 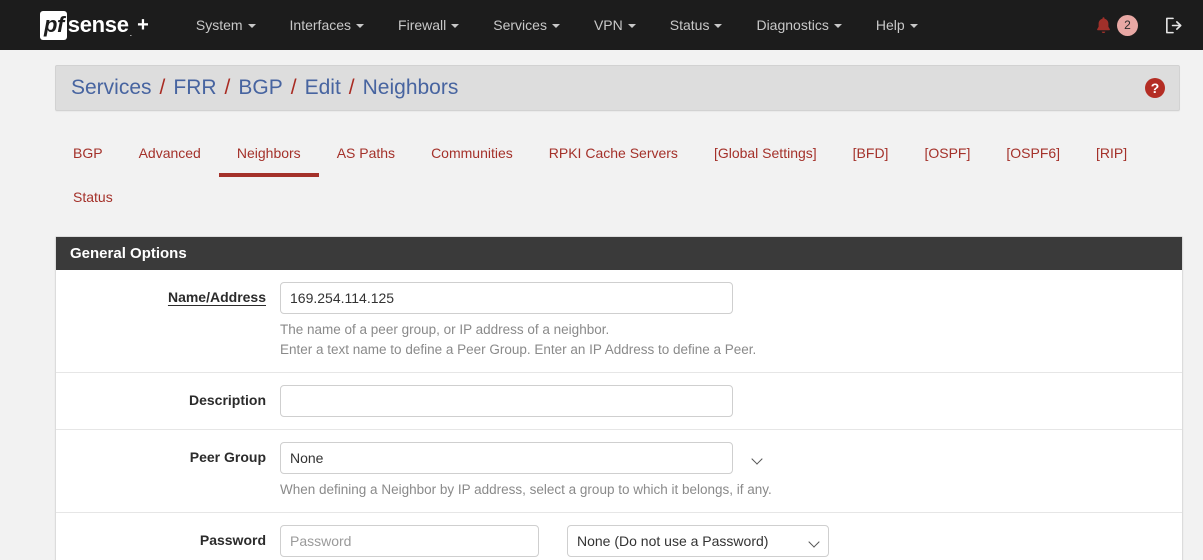 What do you see at coordinates (268, 155) in the screenshot?
I see `tab-neighbors: Neighbors` at bounding box center [268, 155].